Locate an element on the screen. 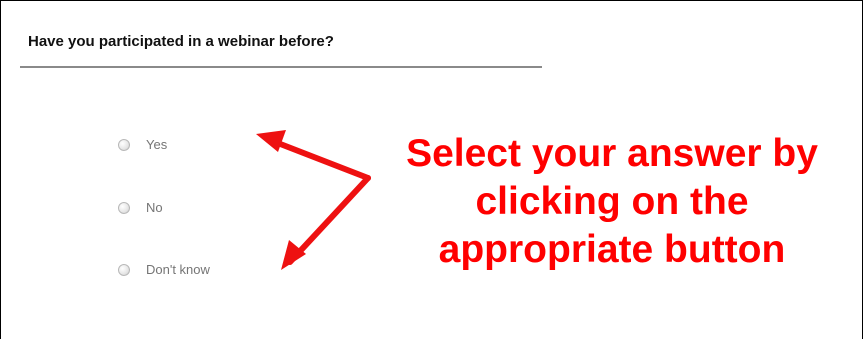  arrow-to-dont-know-line is located at coordinates (329, 220).